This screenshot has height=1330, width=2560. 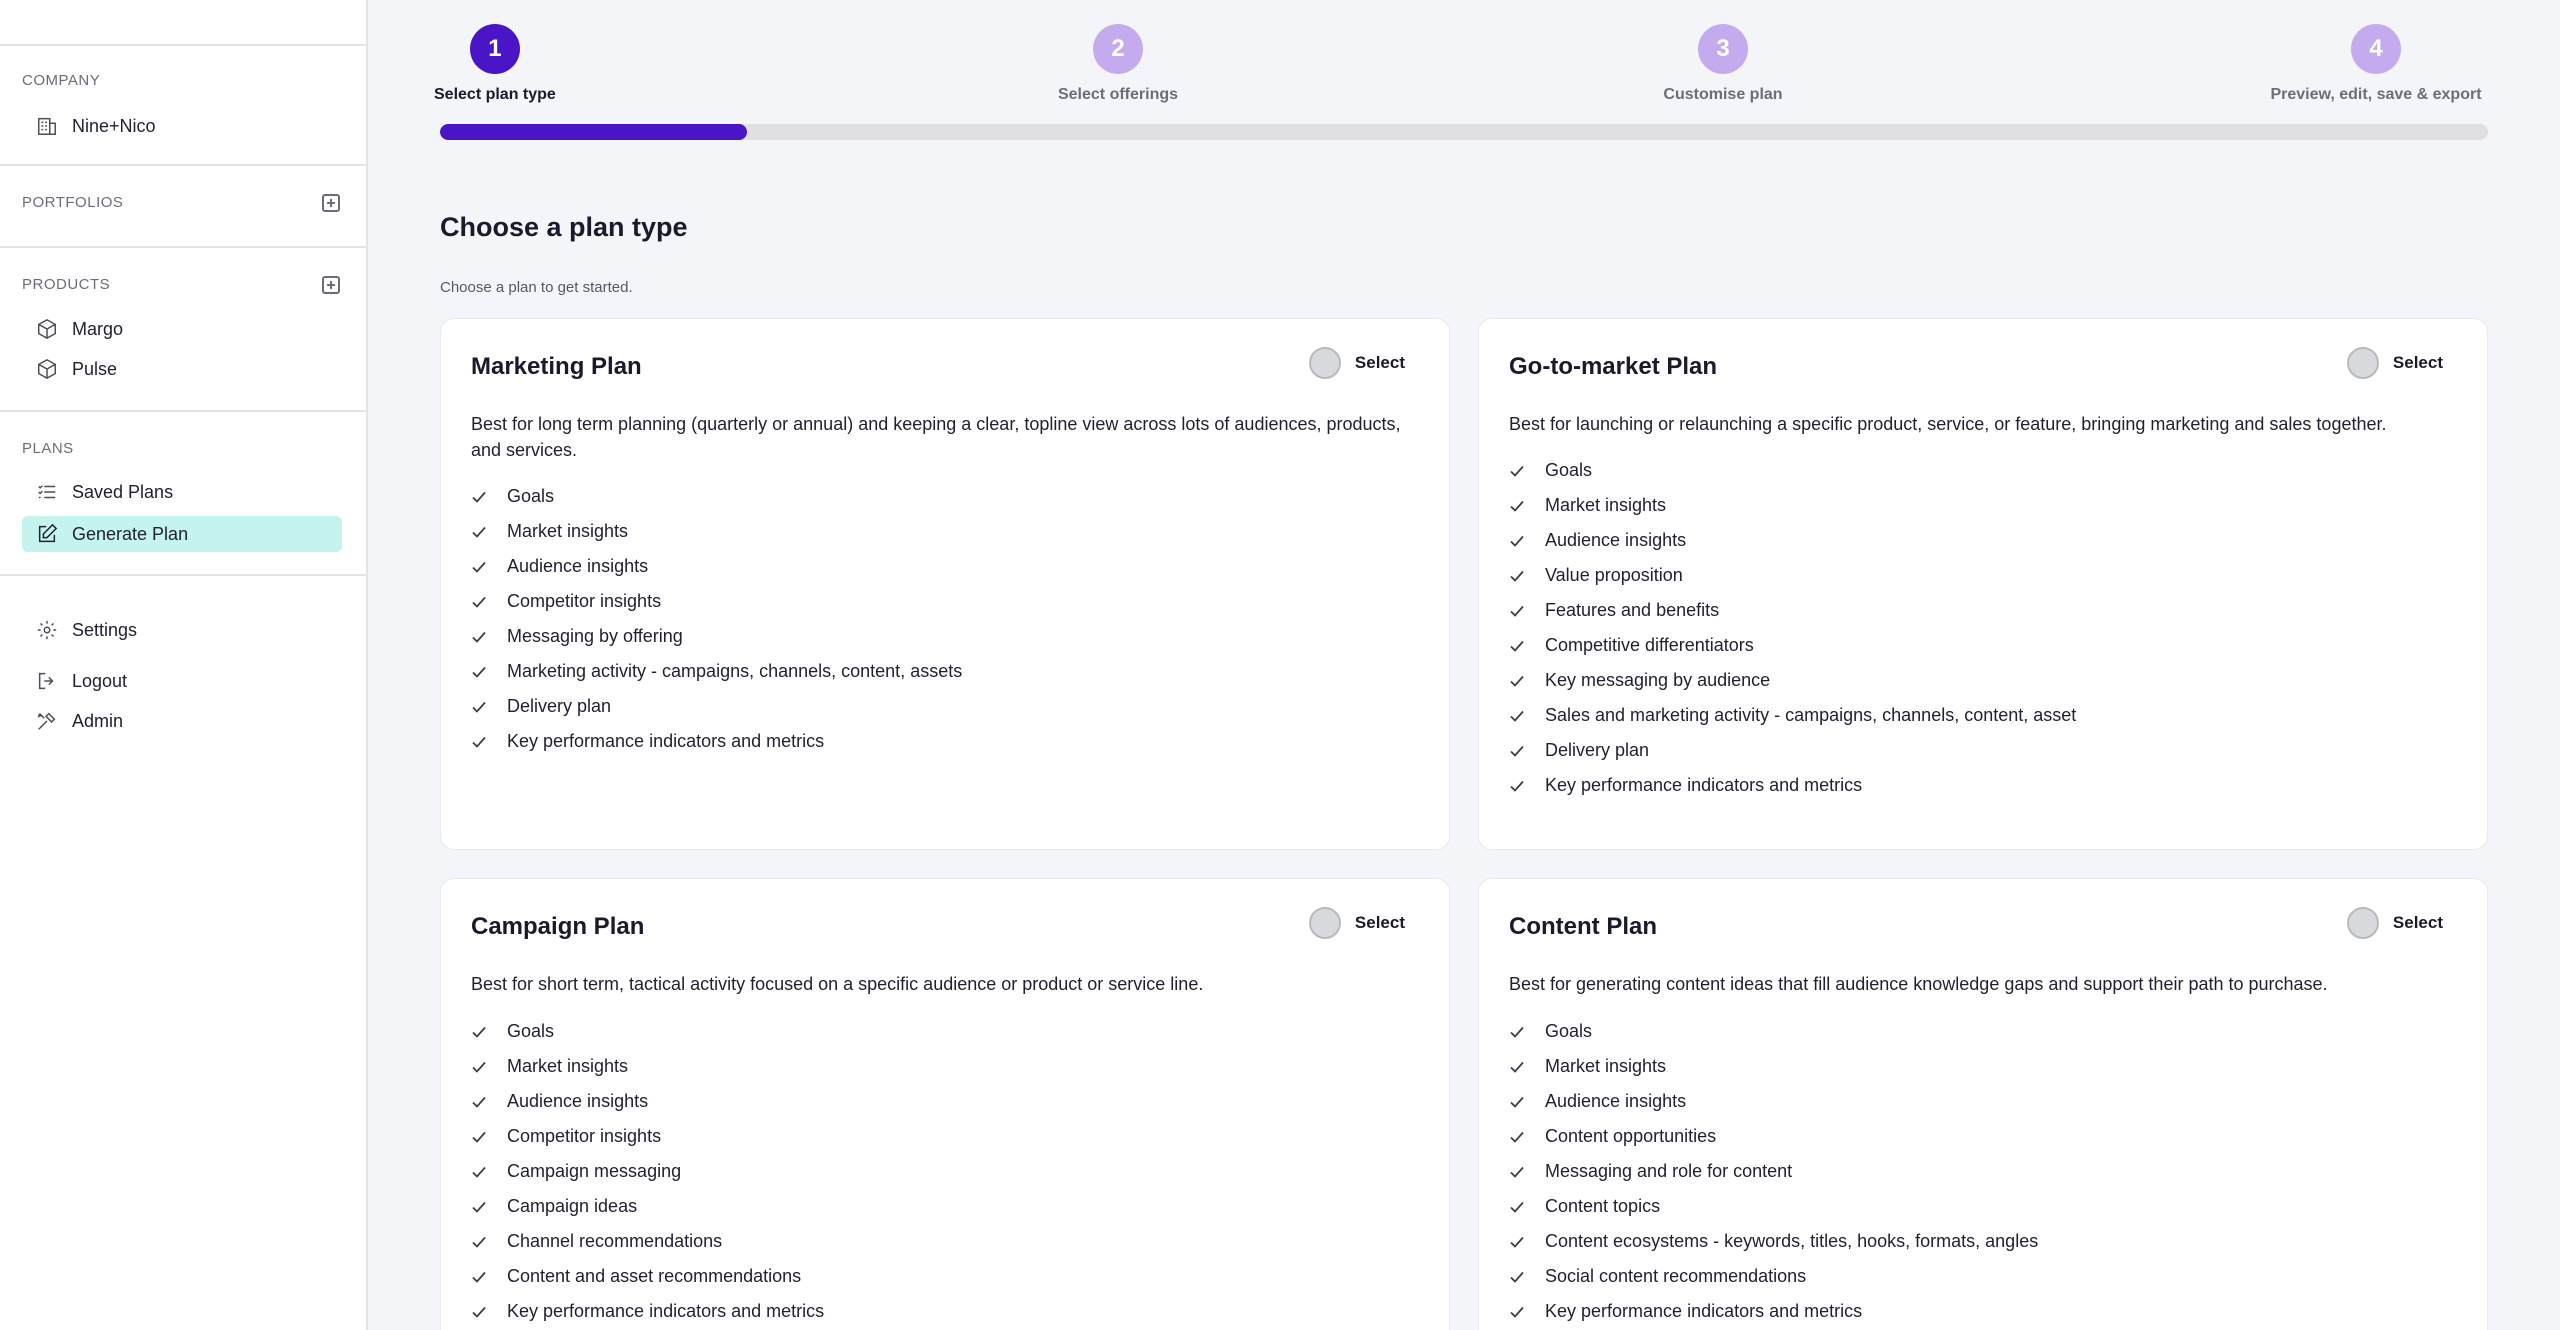 I want to click on sidebar-item-saved-plans: Saved Plans, so click(x=182, y=492).